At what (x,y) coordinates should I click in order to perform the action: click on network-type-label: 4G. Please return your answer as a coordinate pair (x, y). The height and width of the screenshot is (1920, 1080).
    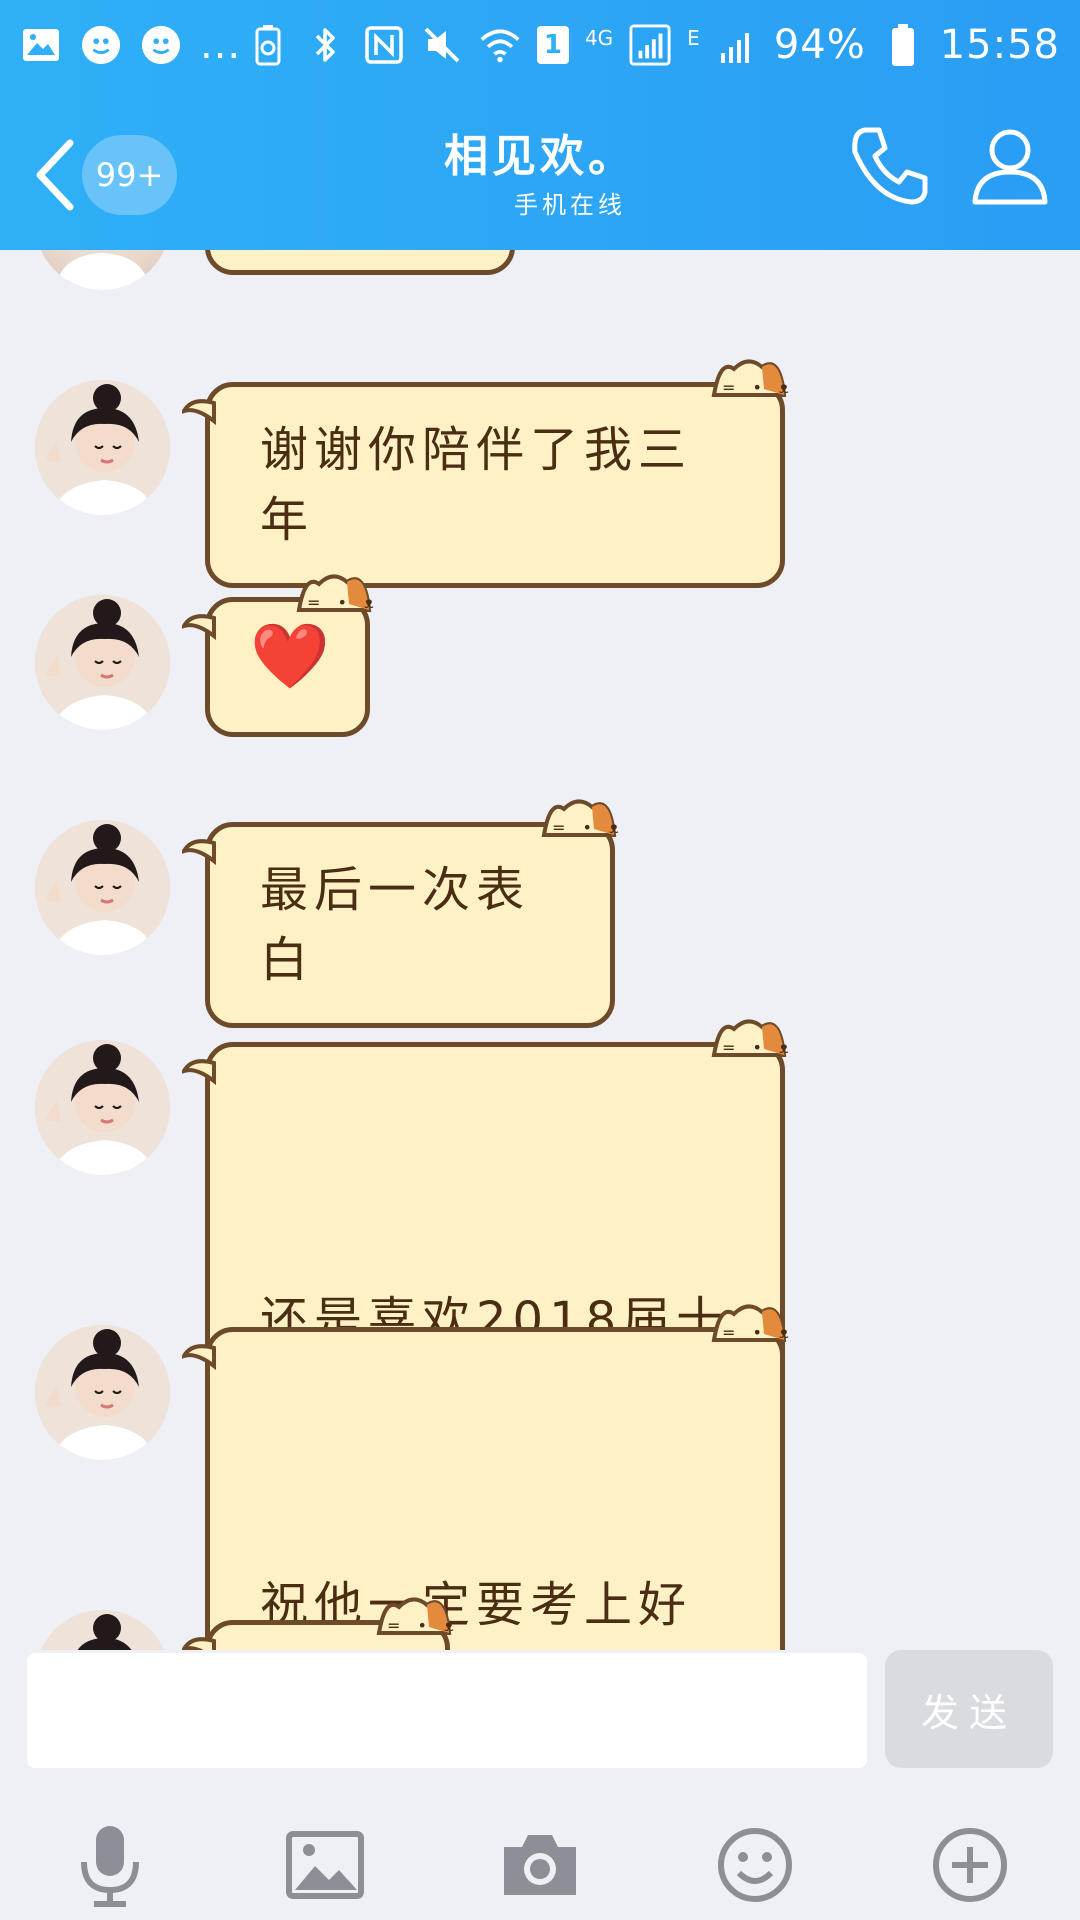
    Looking at the image, I should click on (599, 38).